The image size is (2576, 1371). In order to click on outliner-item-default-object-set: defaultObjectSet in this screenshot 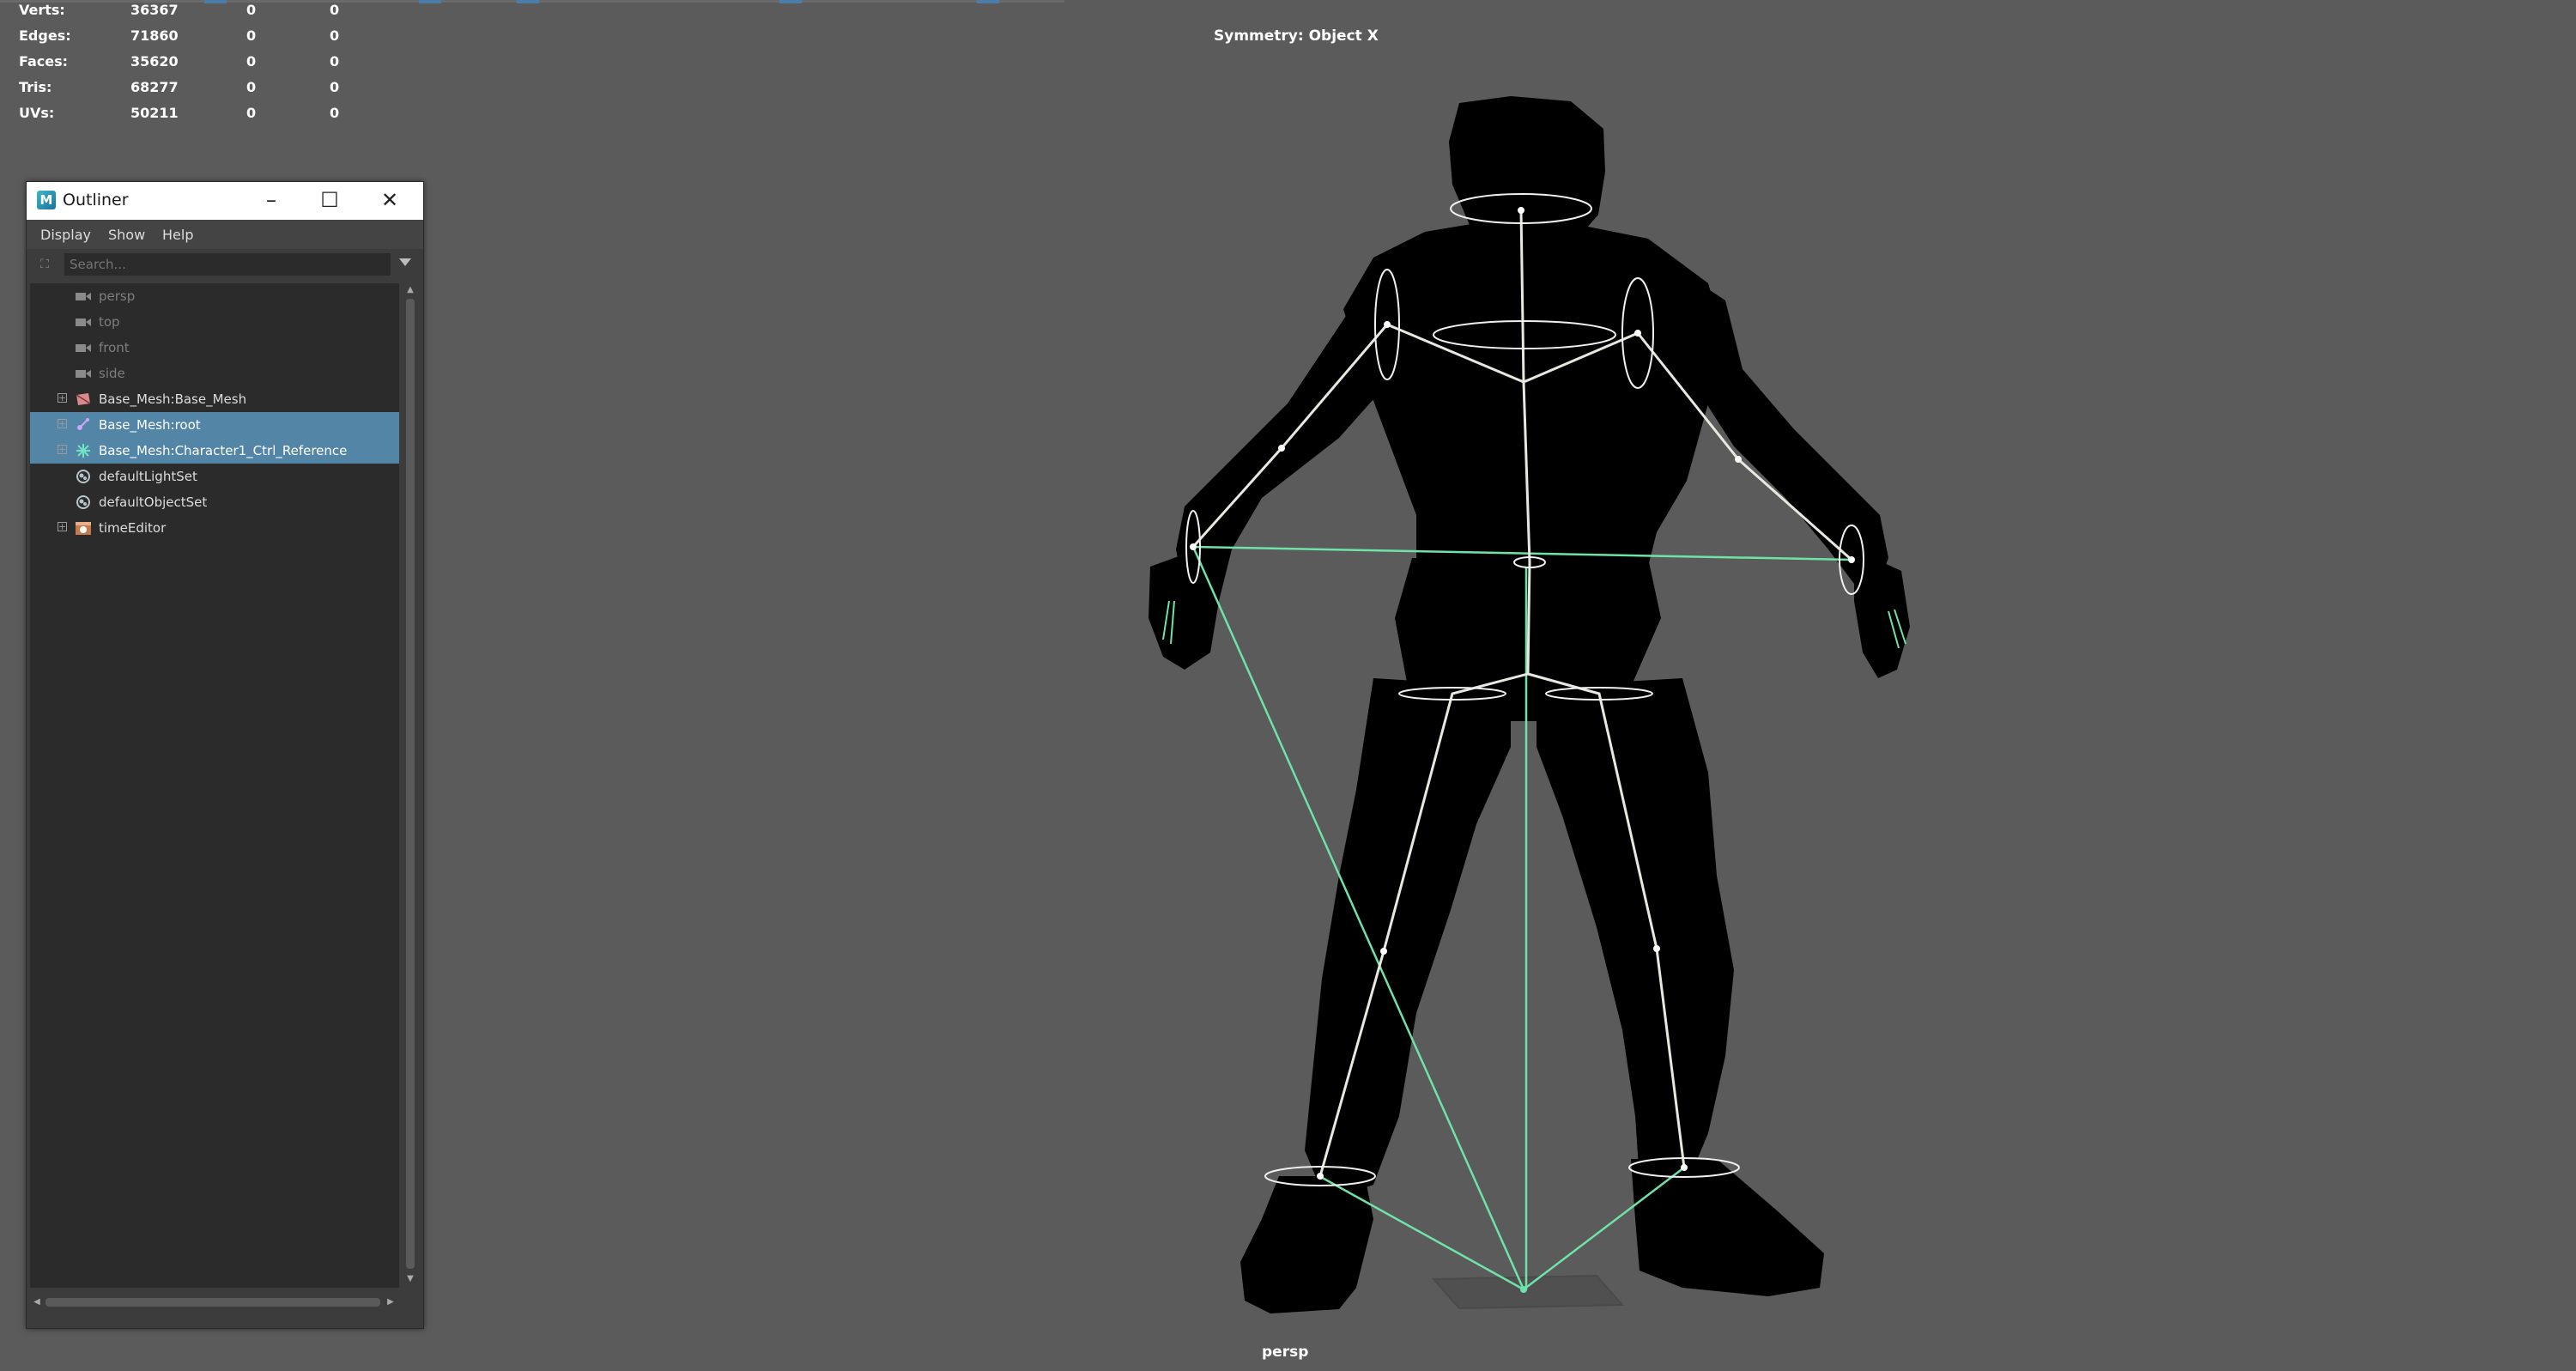, I will do `click(214, 502)`.